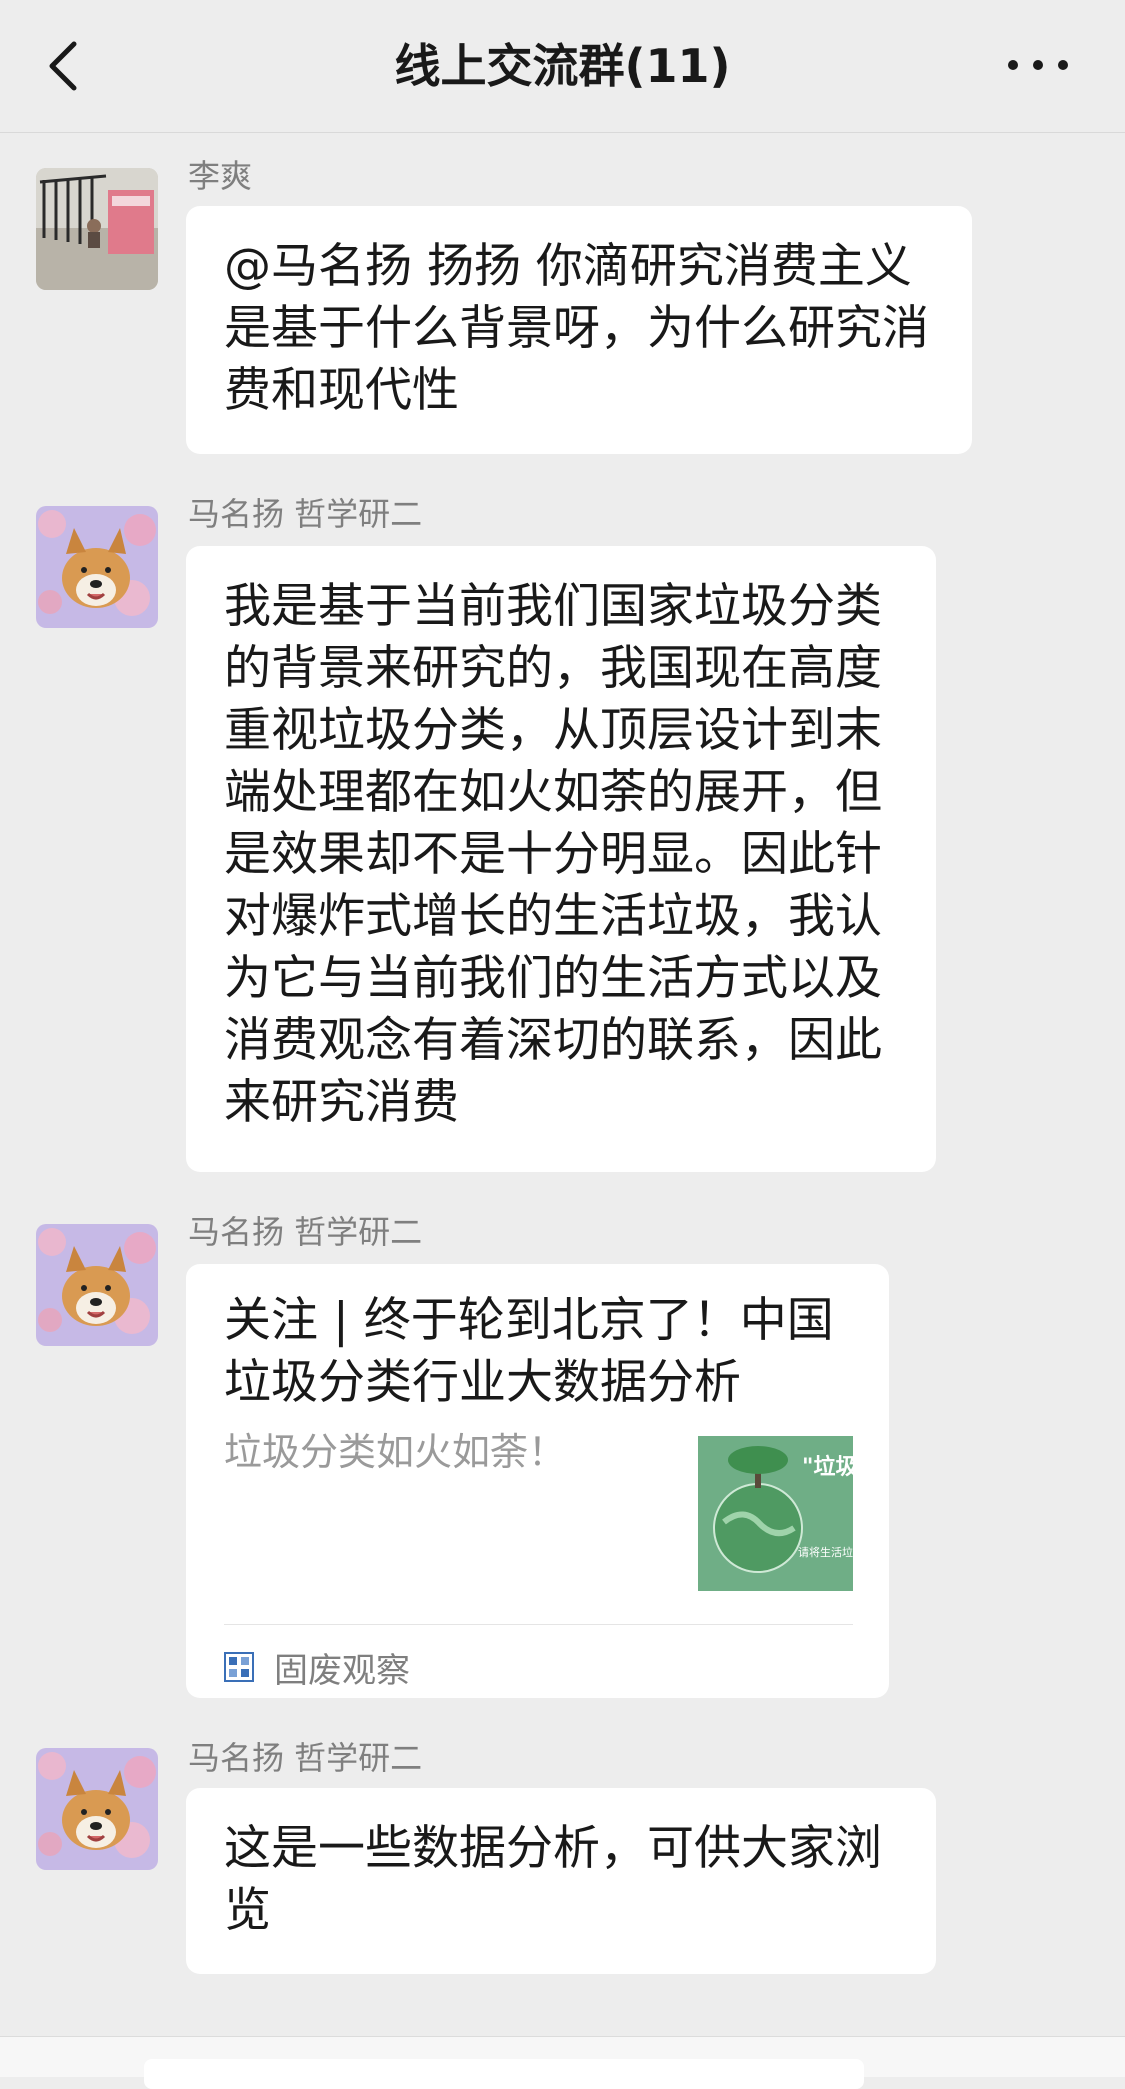  Describe the element at coordinates (342, 1670) in the screenshot. I see `source-name: 固废观察` at that location.